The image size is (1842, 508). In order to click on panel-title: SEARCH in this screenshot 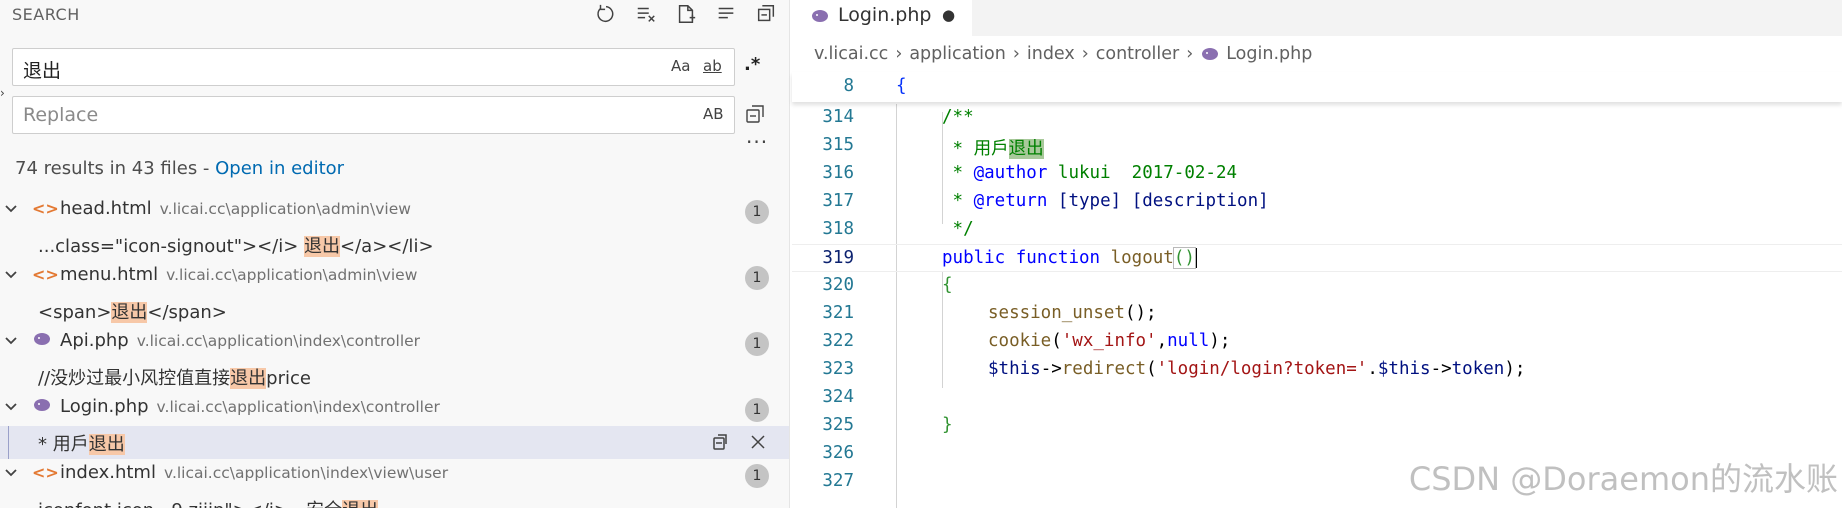, I will do `click(46, 14)`.